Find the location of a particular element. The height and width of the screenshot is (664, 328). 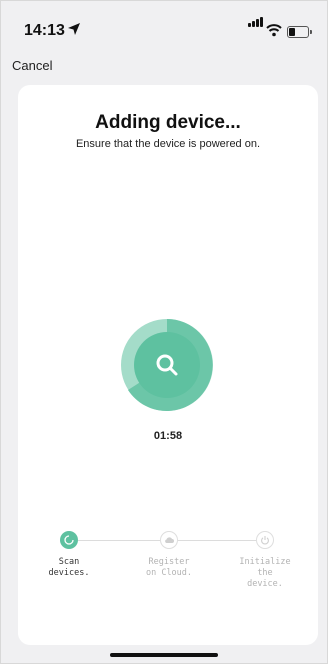

search-icon is located at coordinates (167, 365).